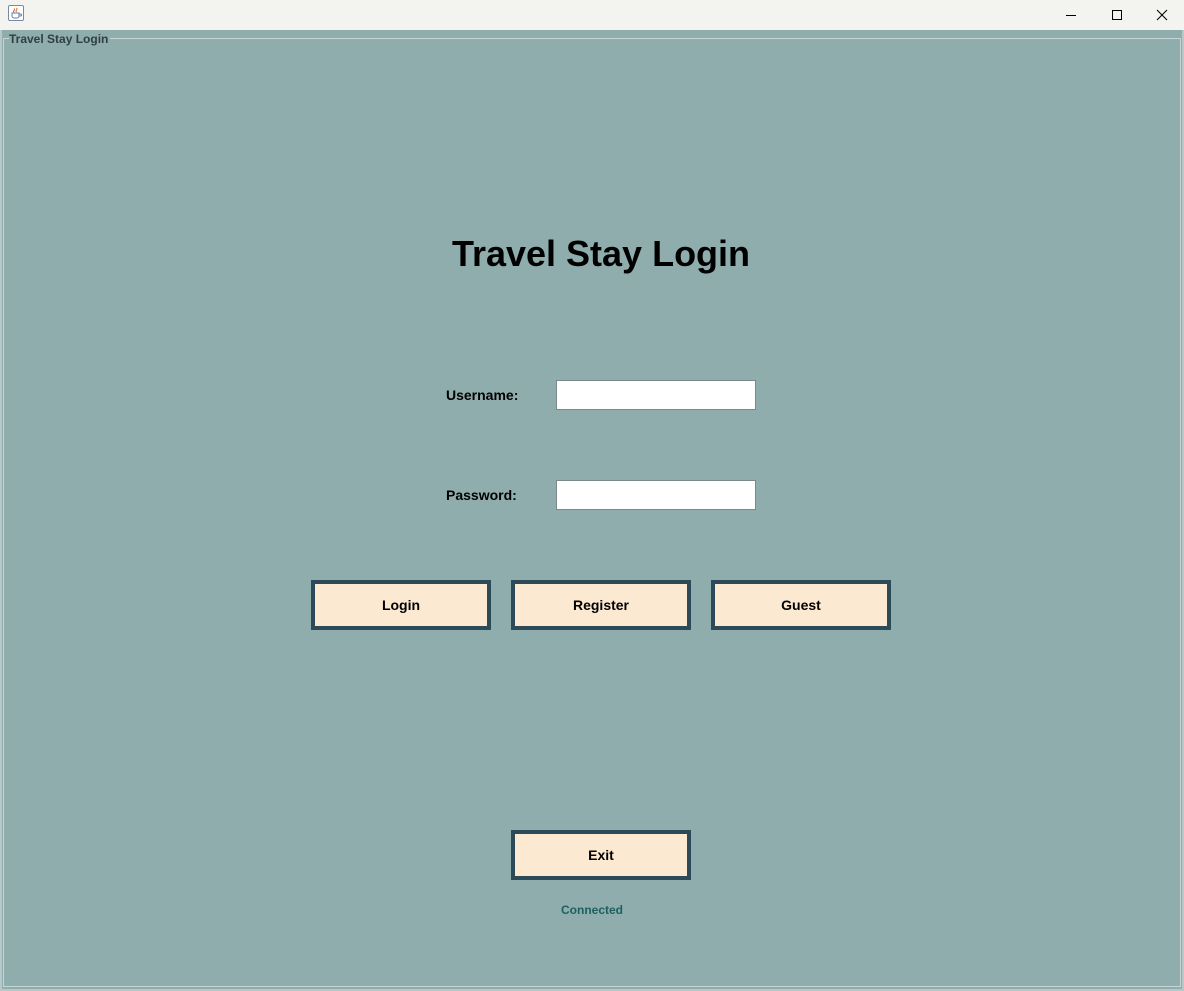 This screenshot has height=991, width=1184. Describe the element at coordinates (592, 910) in the screenshot. I see `connection-status: Connected` at that location.